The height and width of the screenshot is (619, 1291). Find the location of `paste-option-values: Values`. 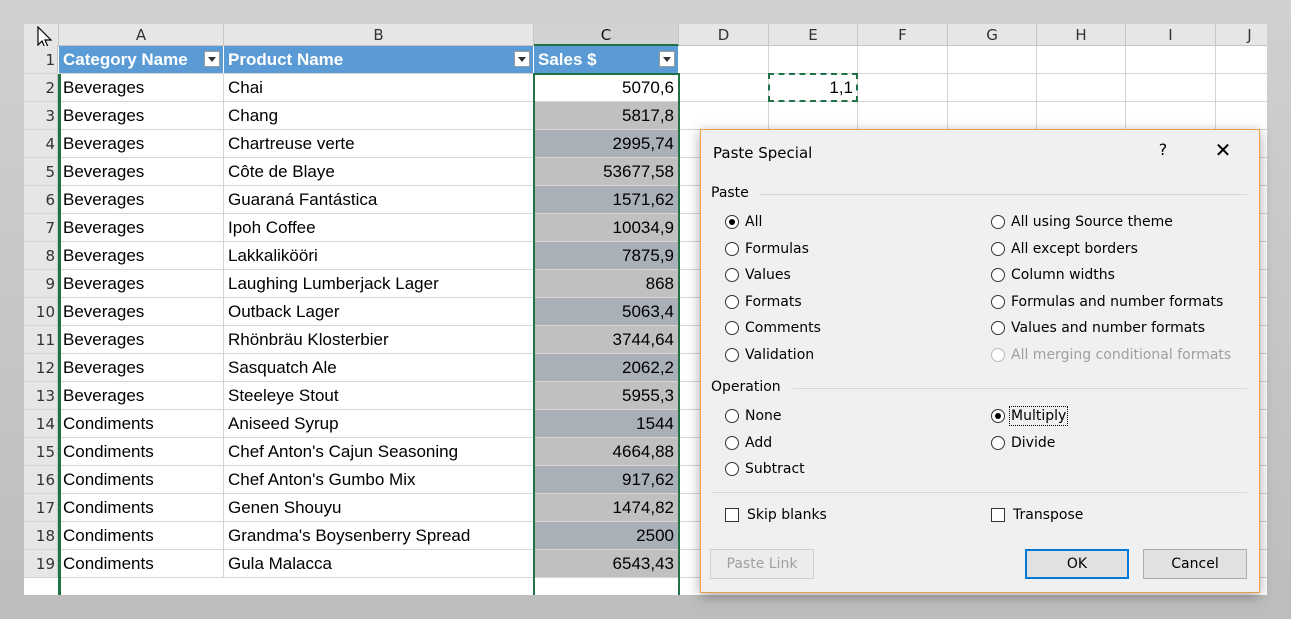

paste-option-values: Values is located at coordinates (758, 275).